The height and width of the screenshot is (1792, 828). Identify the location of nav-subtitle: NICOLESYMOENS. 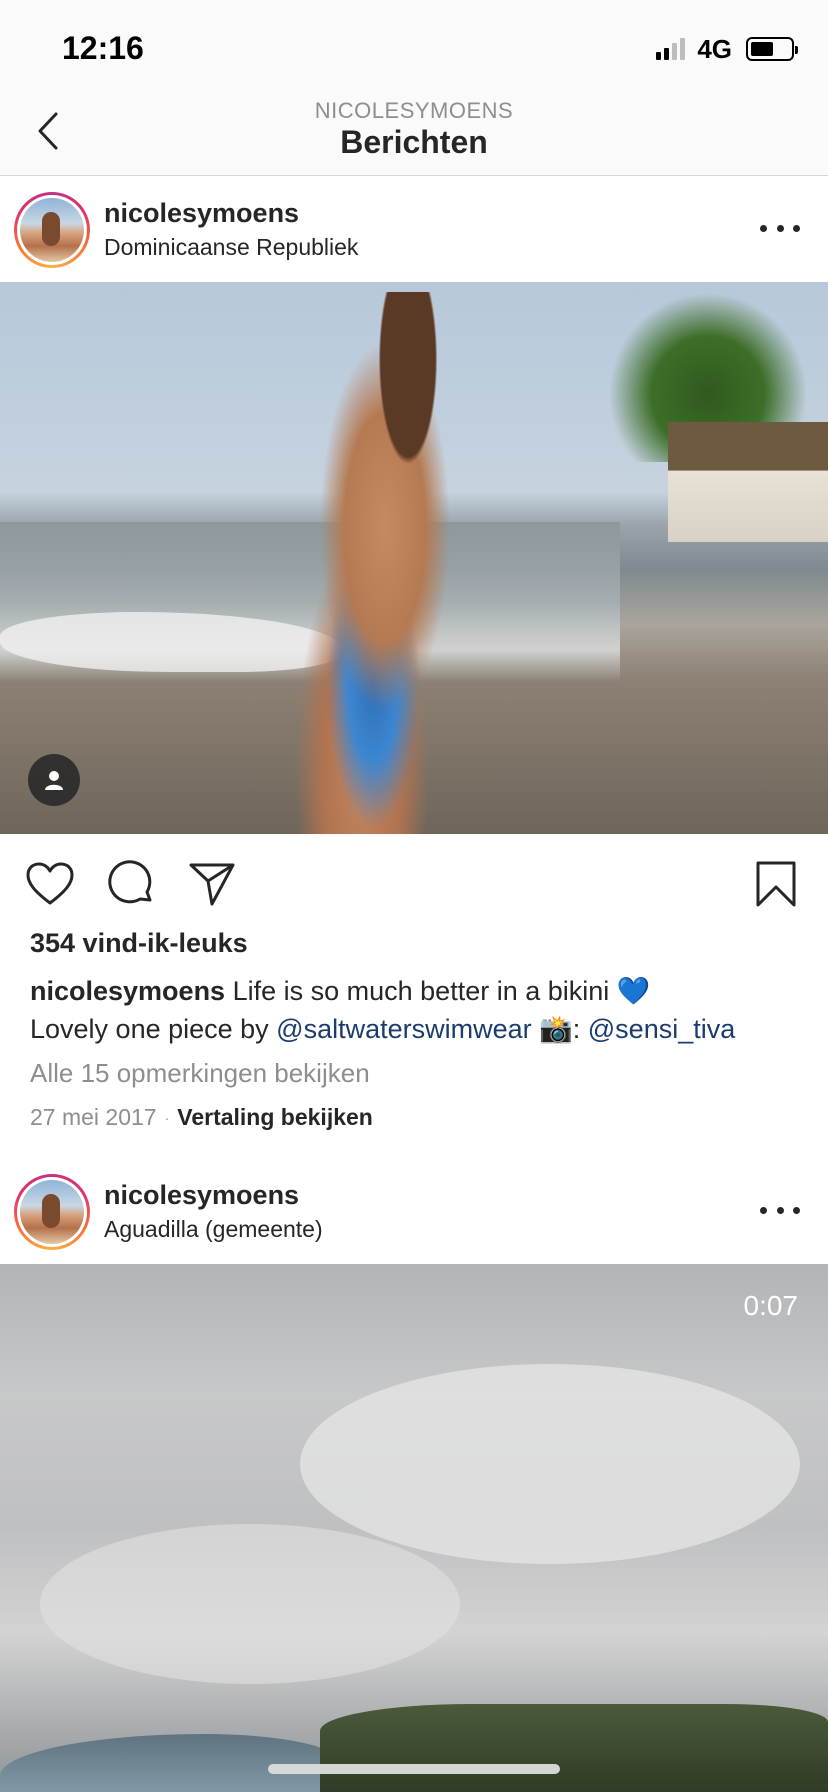
(414, 110).